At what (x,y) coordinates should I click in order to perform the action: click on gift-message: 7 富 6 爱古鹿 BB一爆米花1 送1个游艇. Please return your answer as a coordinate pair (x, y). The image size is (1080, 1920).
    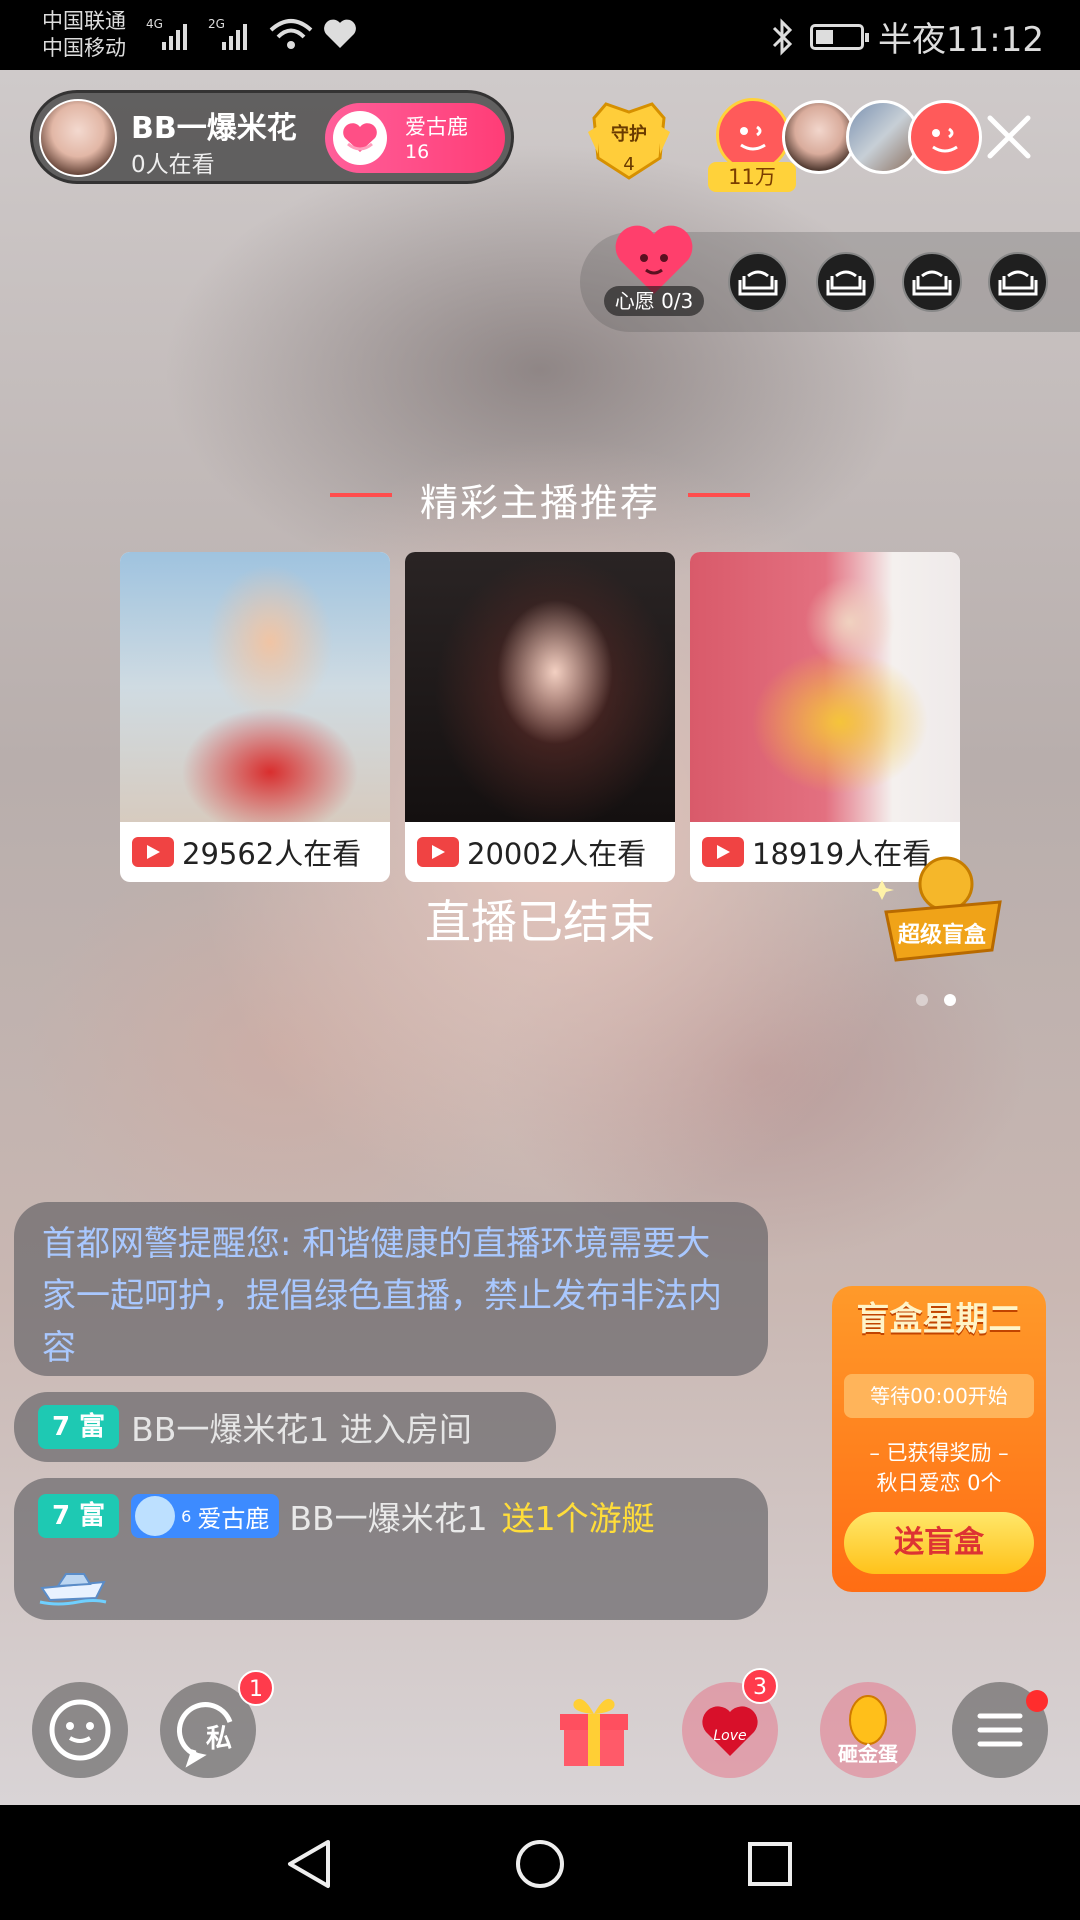
    Looking at the image, I should click on (391, 1549).